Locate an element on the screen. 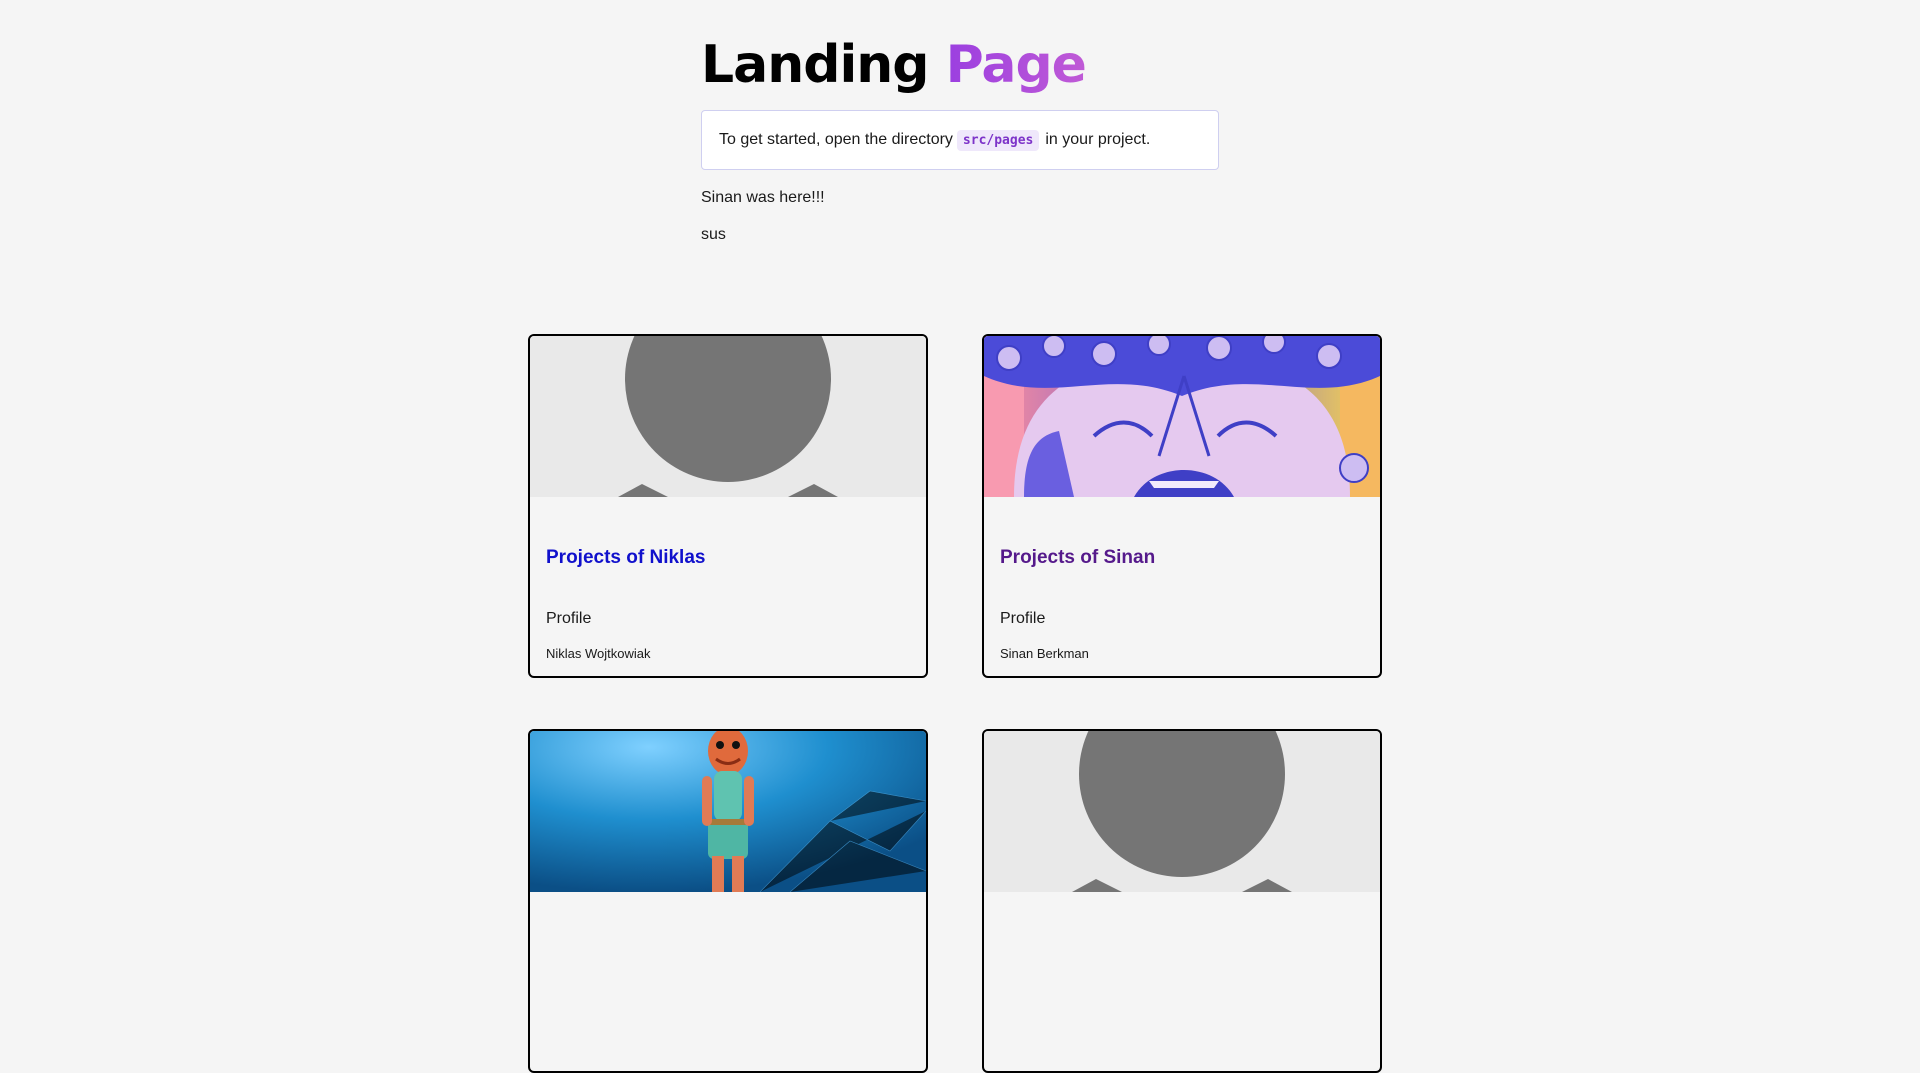 Image resolution: width=1920 pixels, height=1073 pixels. title-main: Landing is located at coordinates (815, 65).